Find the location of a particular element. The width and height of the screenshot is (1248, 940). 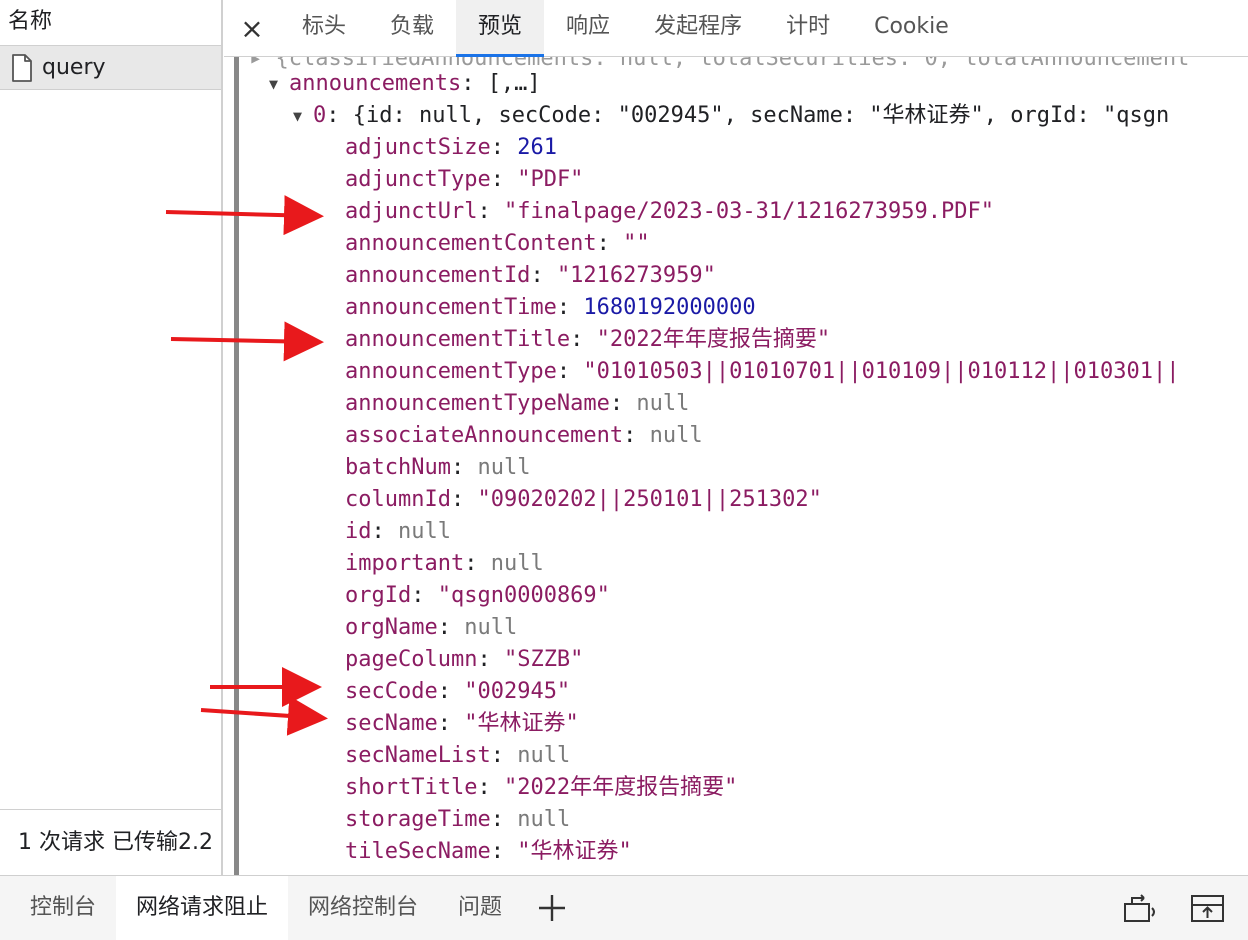

json-field-id: id: null is located at coordinates (398, 532).